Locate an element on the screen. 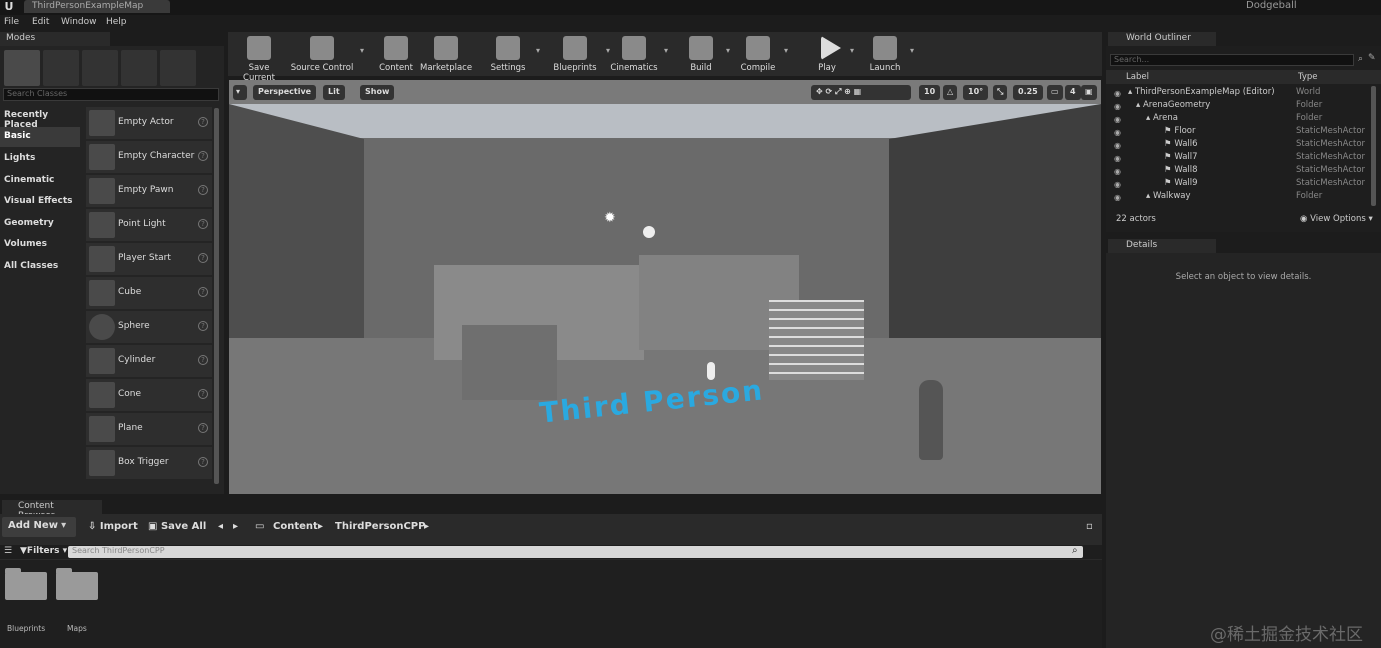 The height and width of the screenshot is (648, 1381). menu-help: Help is located at coordinates (116, 22).